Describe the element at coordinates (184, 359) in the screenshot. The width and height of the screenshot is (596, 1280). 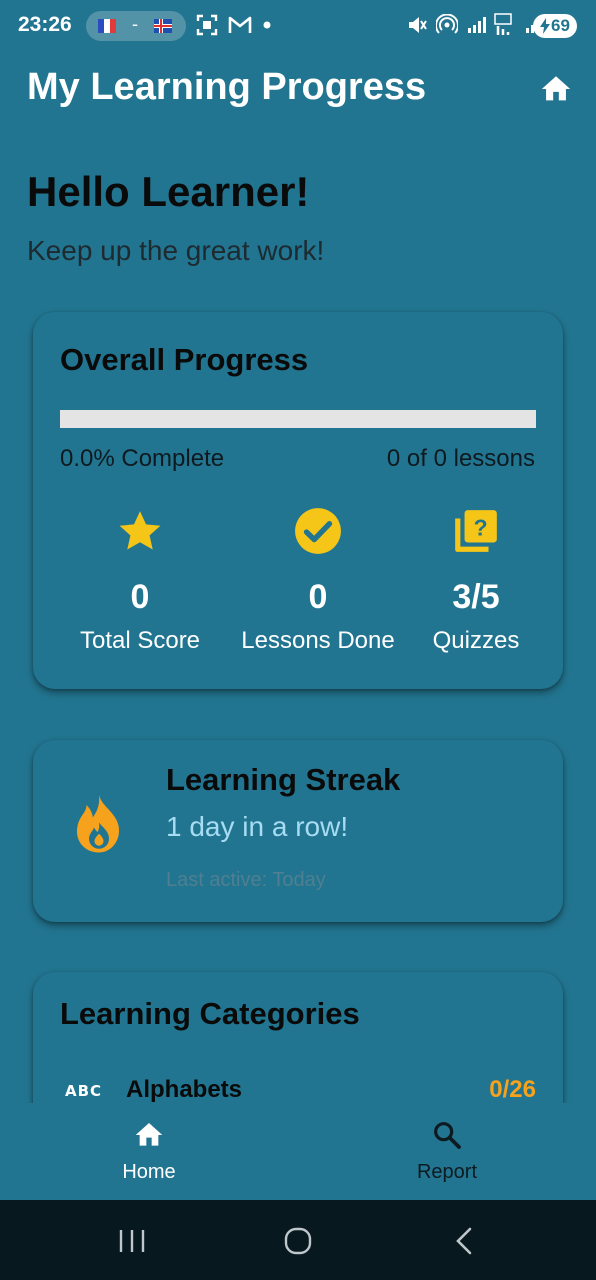
I see `overall-progress-title: Overall Progress` at that location.